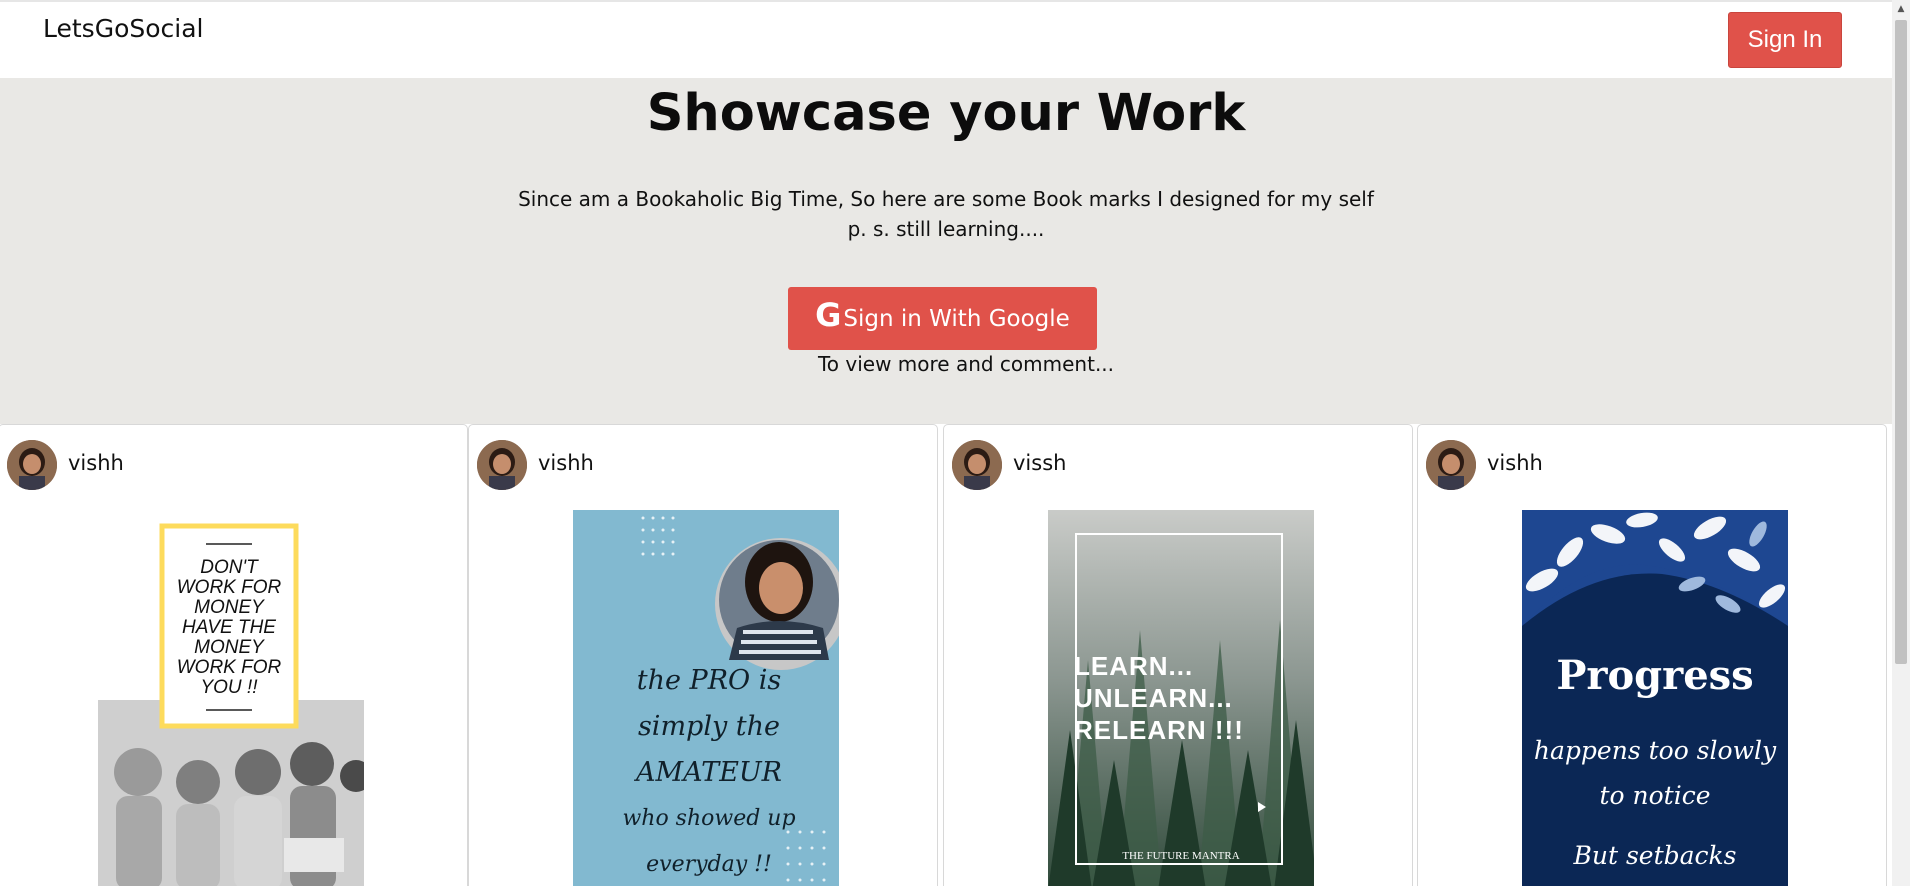 The height and width of the screenshot is (886, 1910). I want to click on brand-logo: LetsGoSocial, so click(123, 28).